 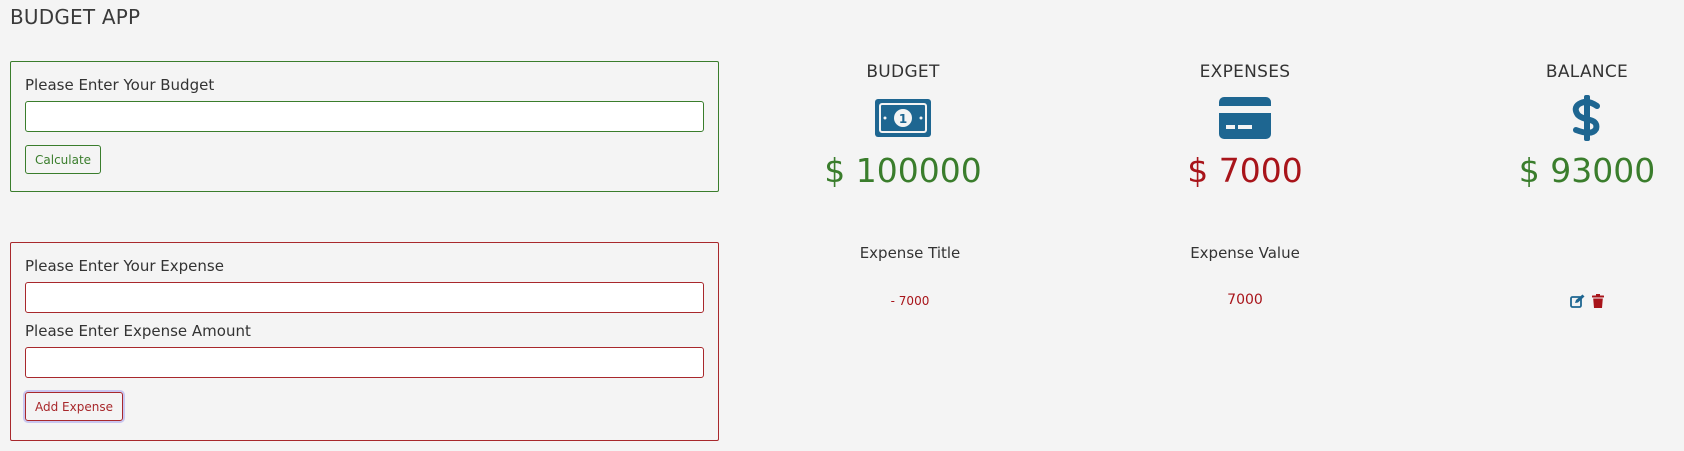 I want to click on expense-item-title: - 7000, so click(x=910, y=301).